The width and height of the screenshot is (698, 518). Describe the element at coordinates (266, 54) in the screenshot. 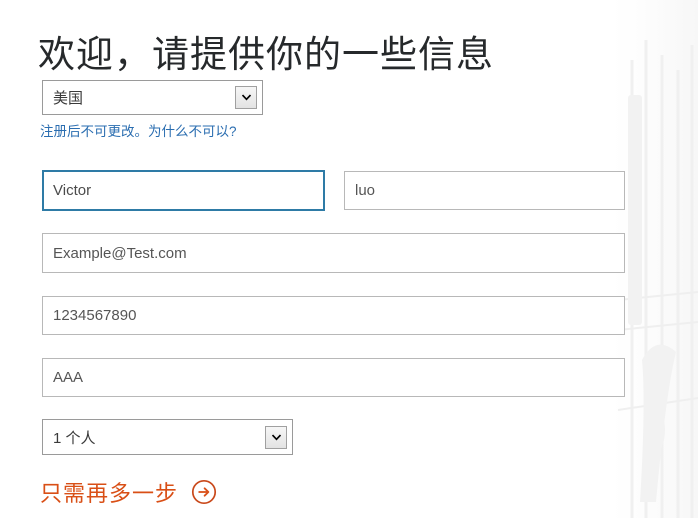

I see `page-title: 欢迎，请提供你的一些信息` at that location.